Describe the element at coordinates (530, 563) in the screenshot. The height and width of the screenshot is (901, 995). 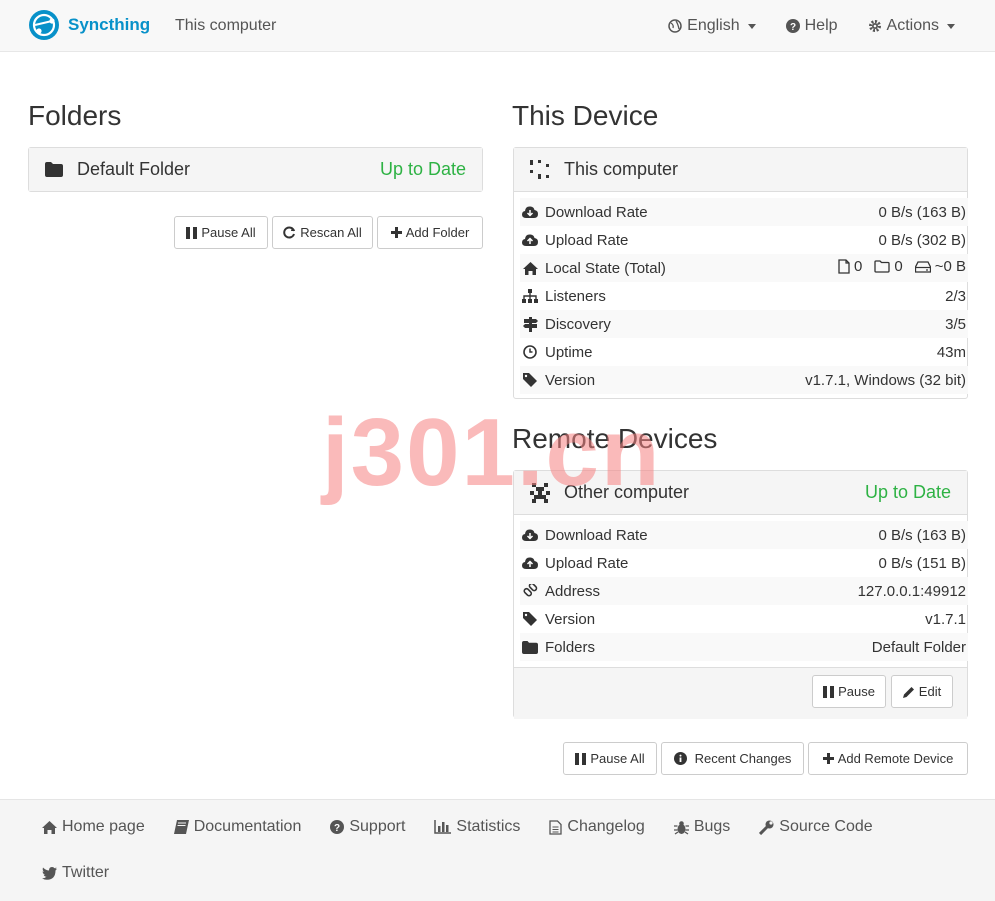
I see `cloud-upload-icon` at that location.